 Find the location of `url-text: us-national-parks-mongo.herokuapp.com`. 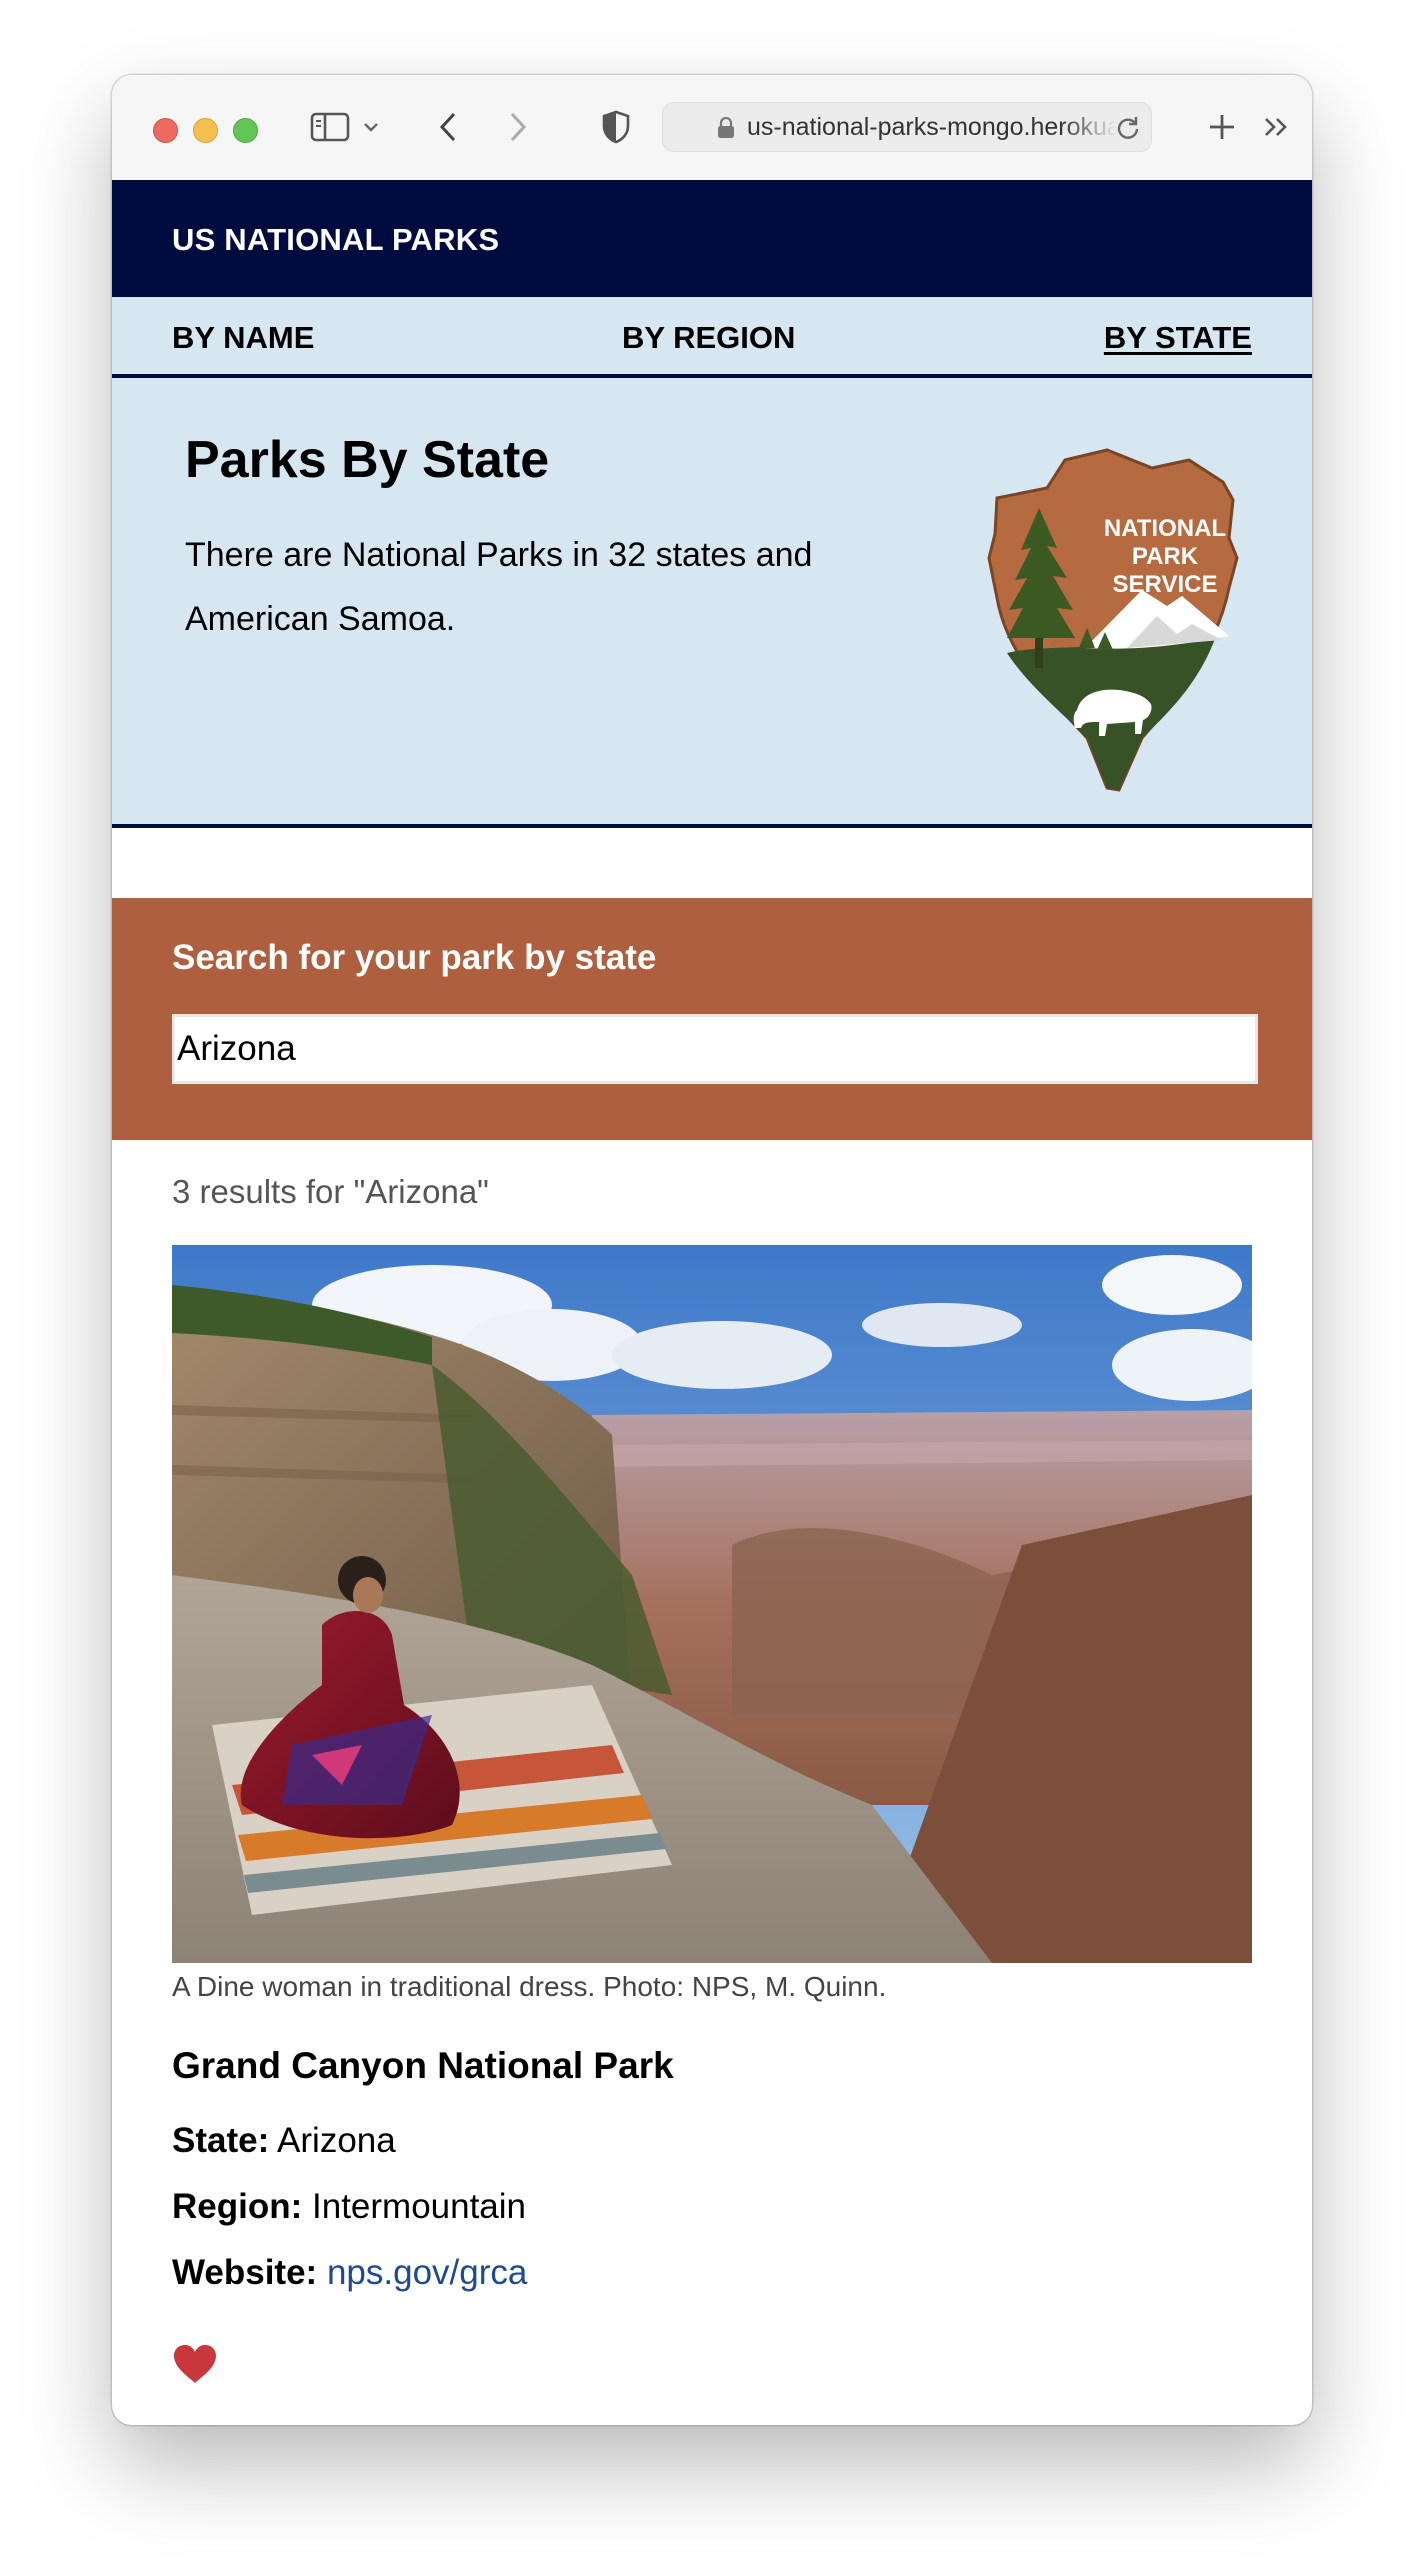

url-text: us-national-parks-mongo.herokuapp.com is located at coordinates (932, 127).